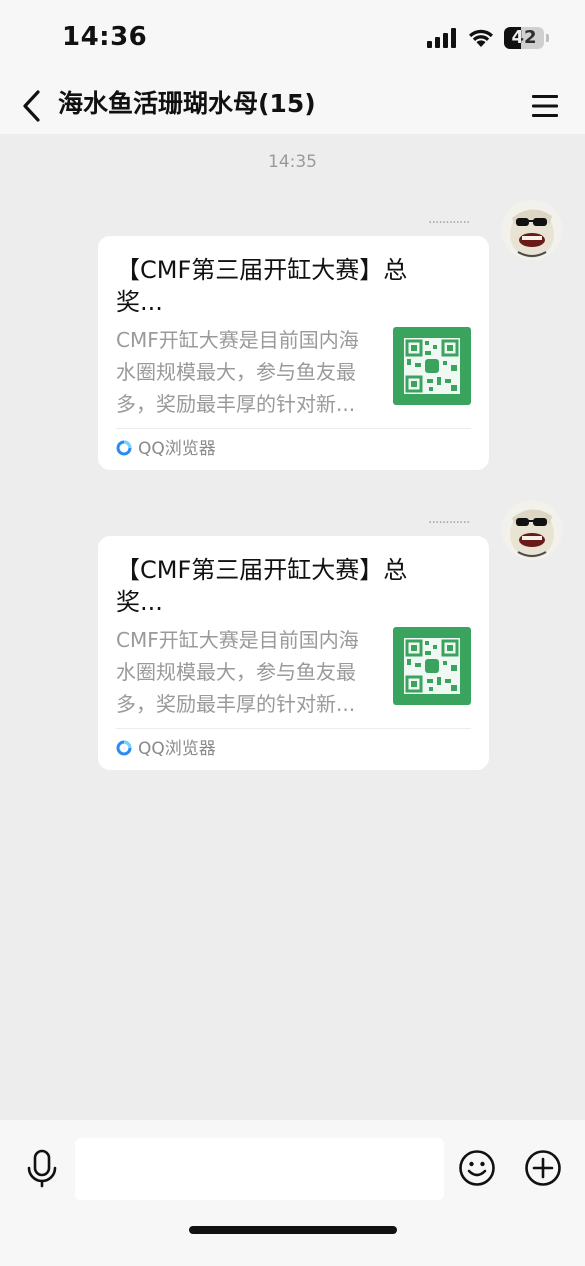  I want to click on nav-bar: 海水鱼活珊瑚水母(15), so click(292, 106).